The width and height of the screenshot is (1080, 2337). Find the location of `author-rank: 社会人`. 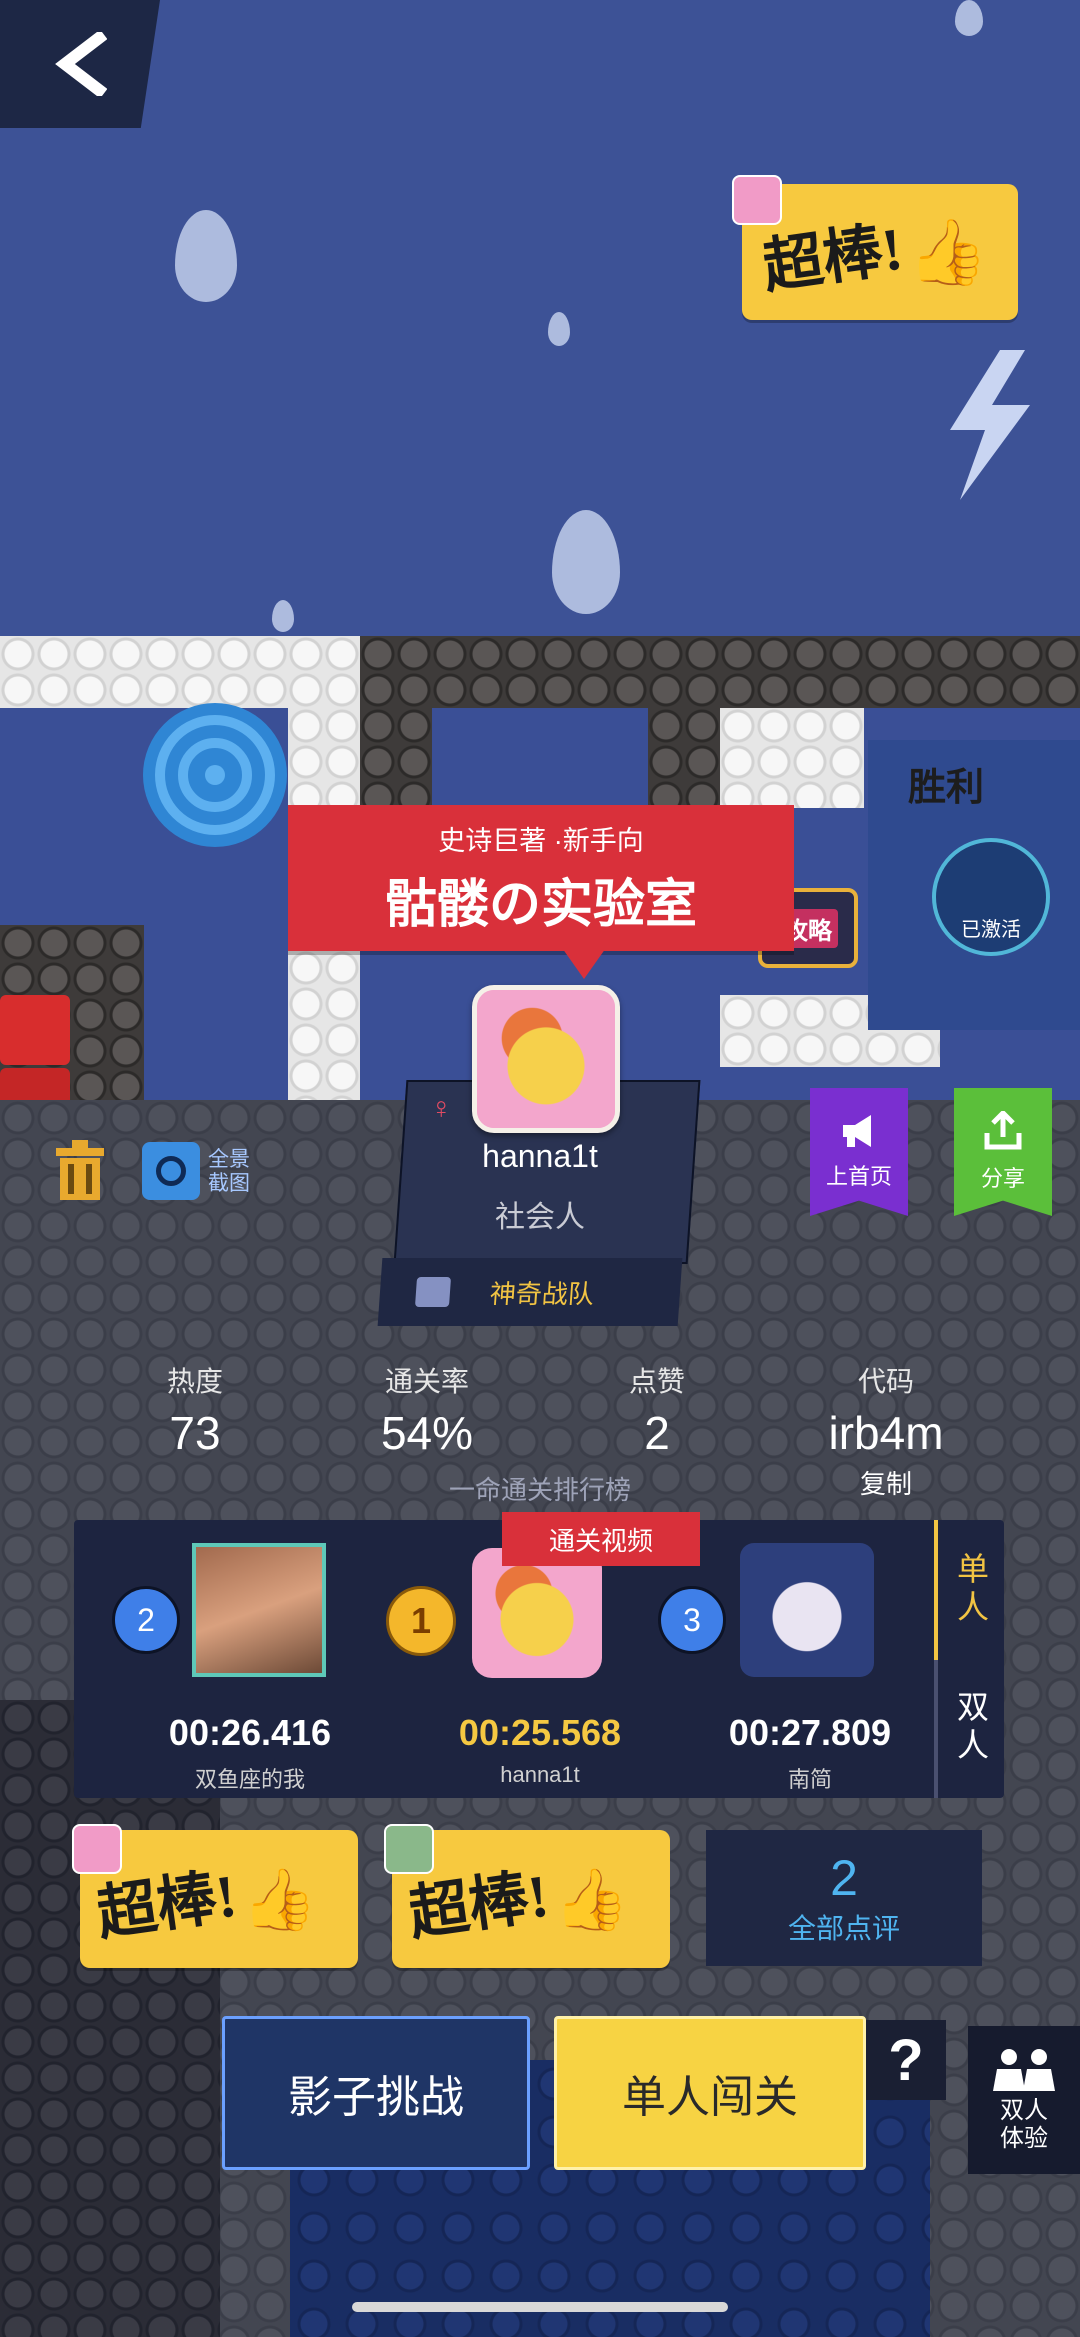

author-rank: 社会人 is located at coordinates (540, 1217).